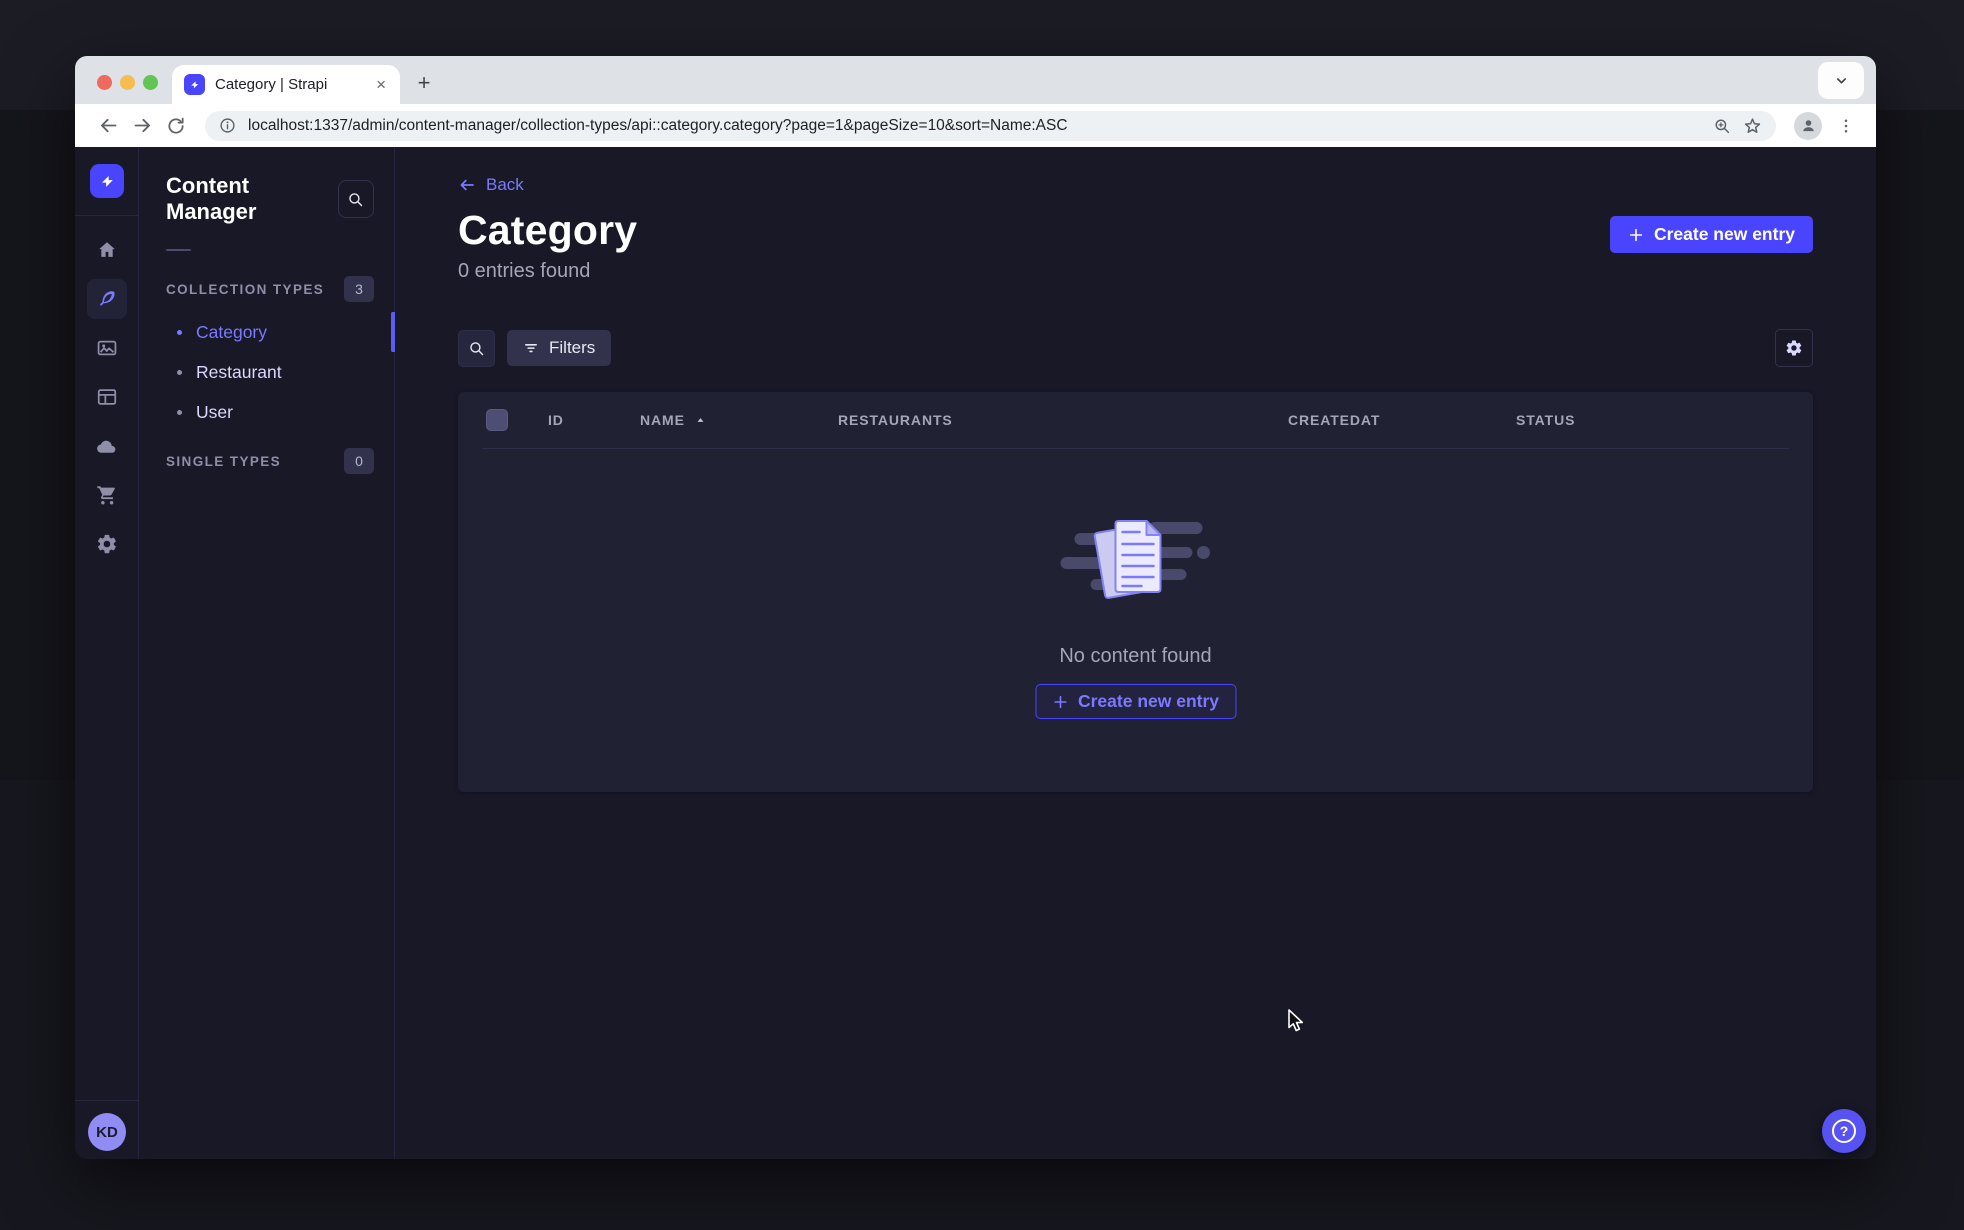  I want to click on window-controls, so click(127, 82).